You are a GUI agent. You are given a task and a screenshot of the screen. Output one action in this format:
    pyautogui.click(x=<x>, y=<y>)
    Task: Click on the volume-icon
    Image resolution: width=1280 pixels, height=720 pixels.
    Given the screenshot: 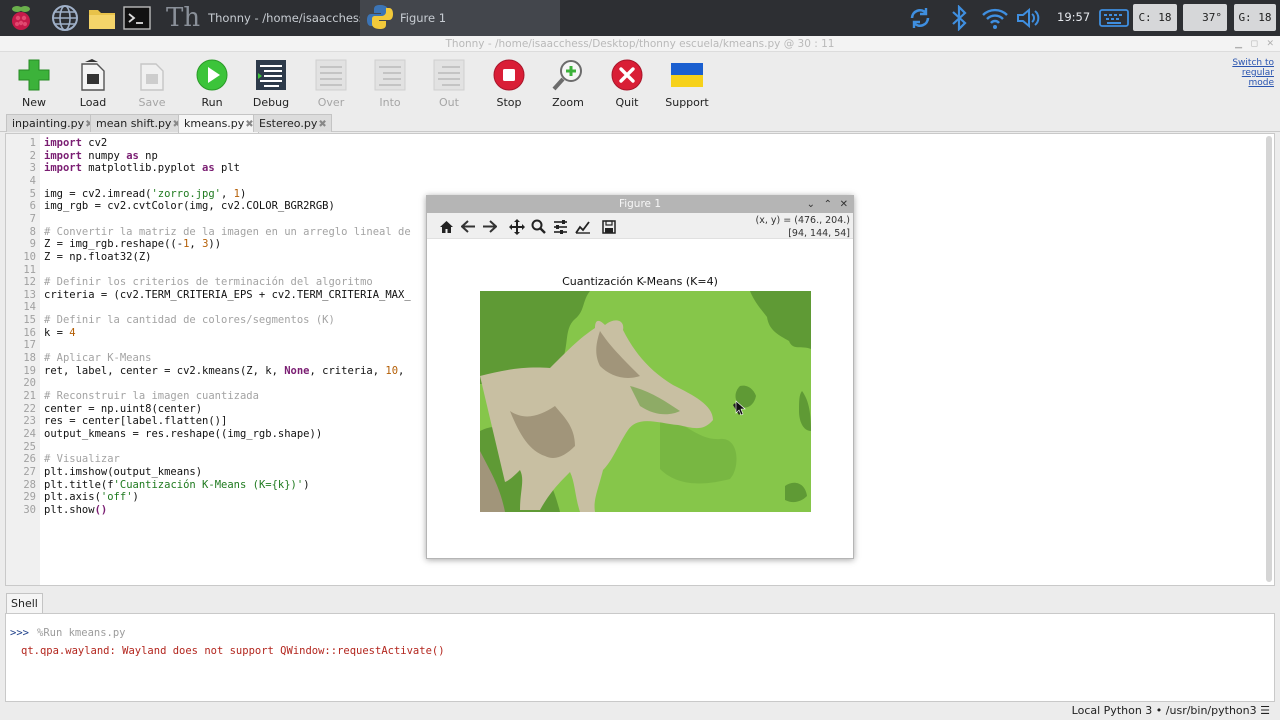 What is the action you would take?
    pyautogui.click(x=1029, y=18)
    